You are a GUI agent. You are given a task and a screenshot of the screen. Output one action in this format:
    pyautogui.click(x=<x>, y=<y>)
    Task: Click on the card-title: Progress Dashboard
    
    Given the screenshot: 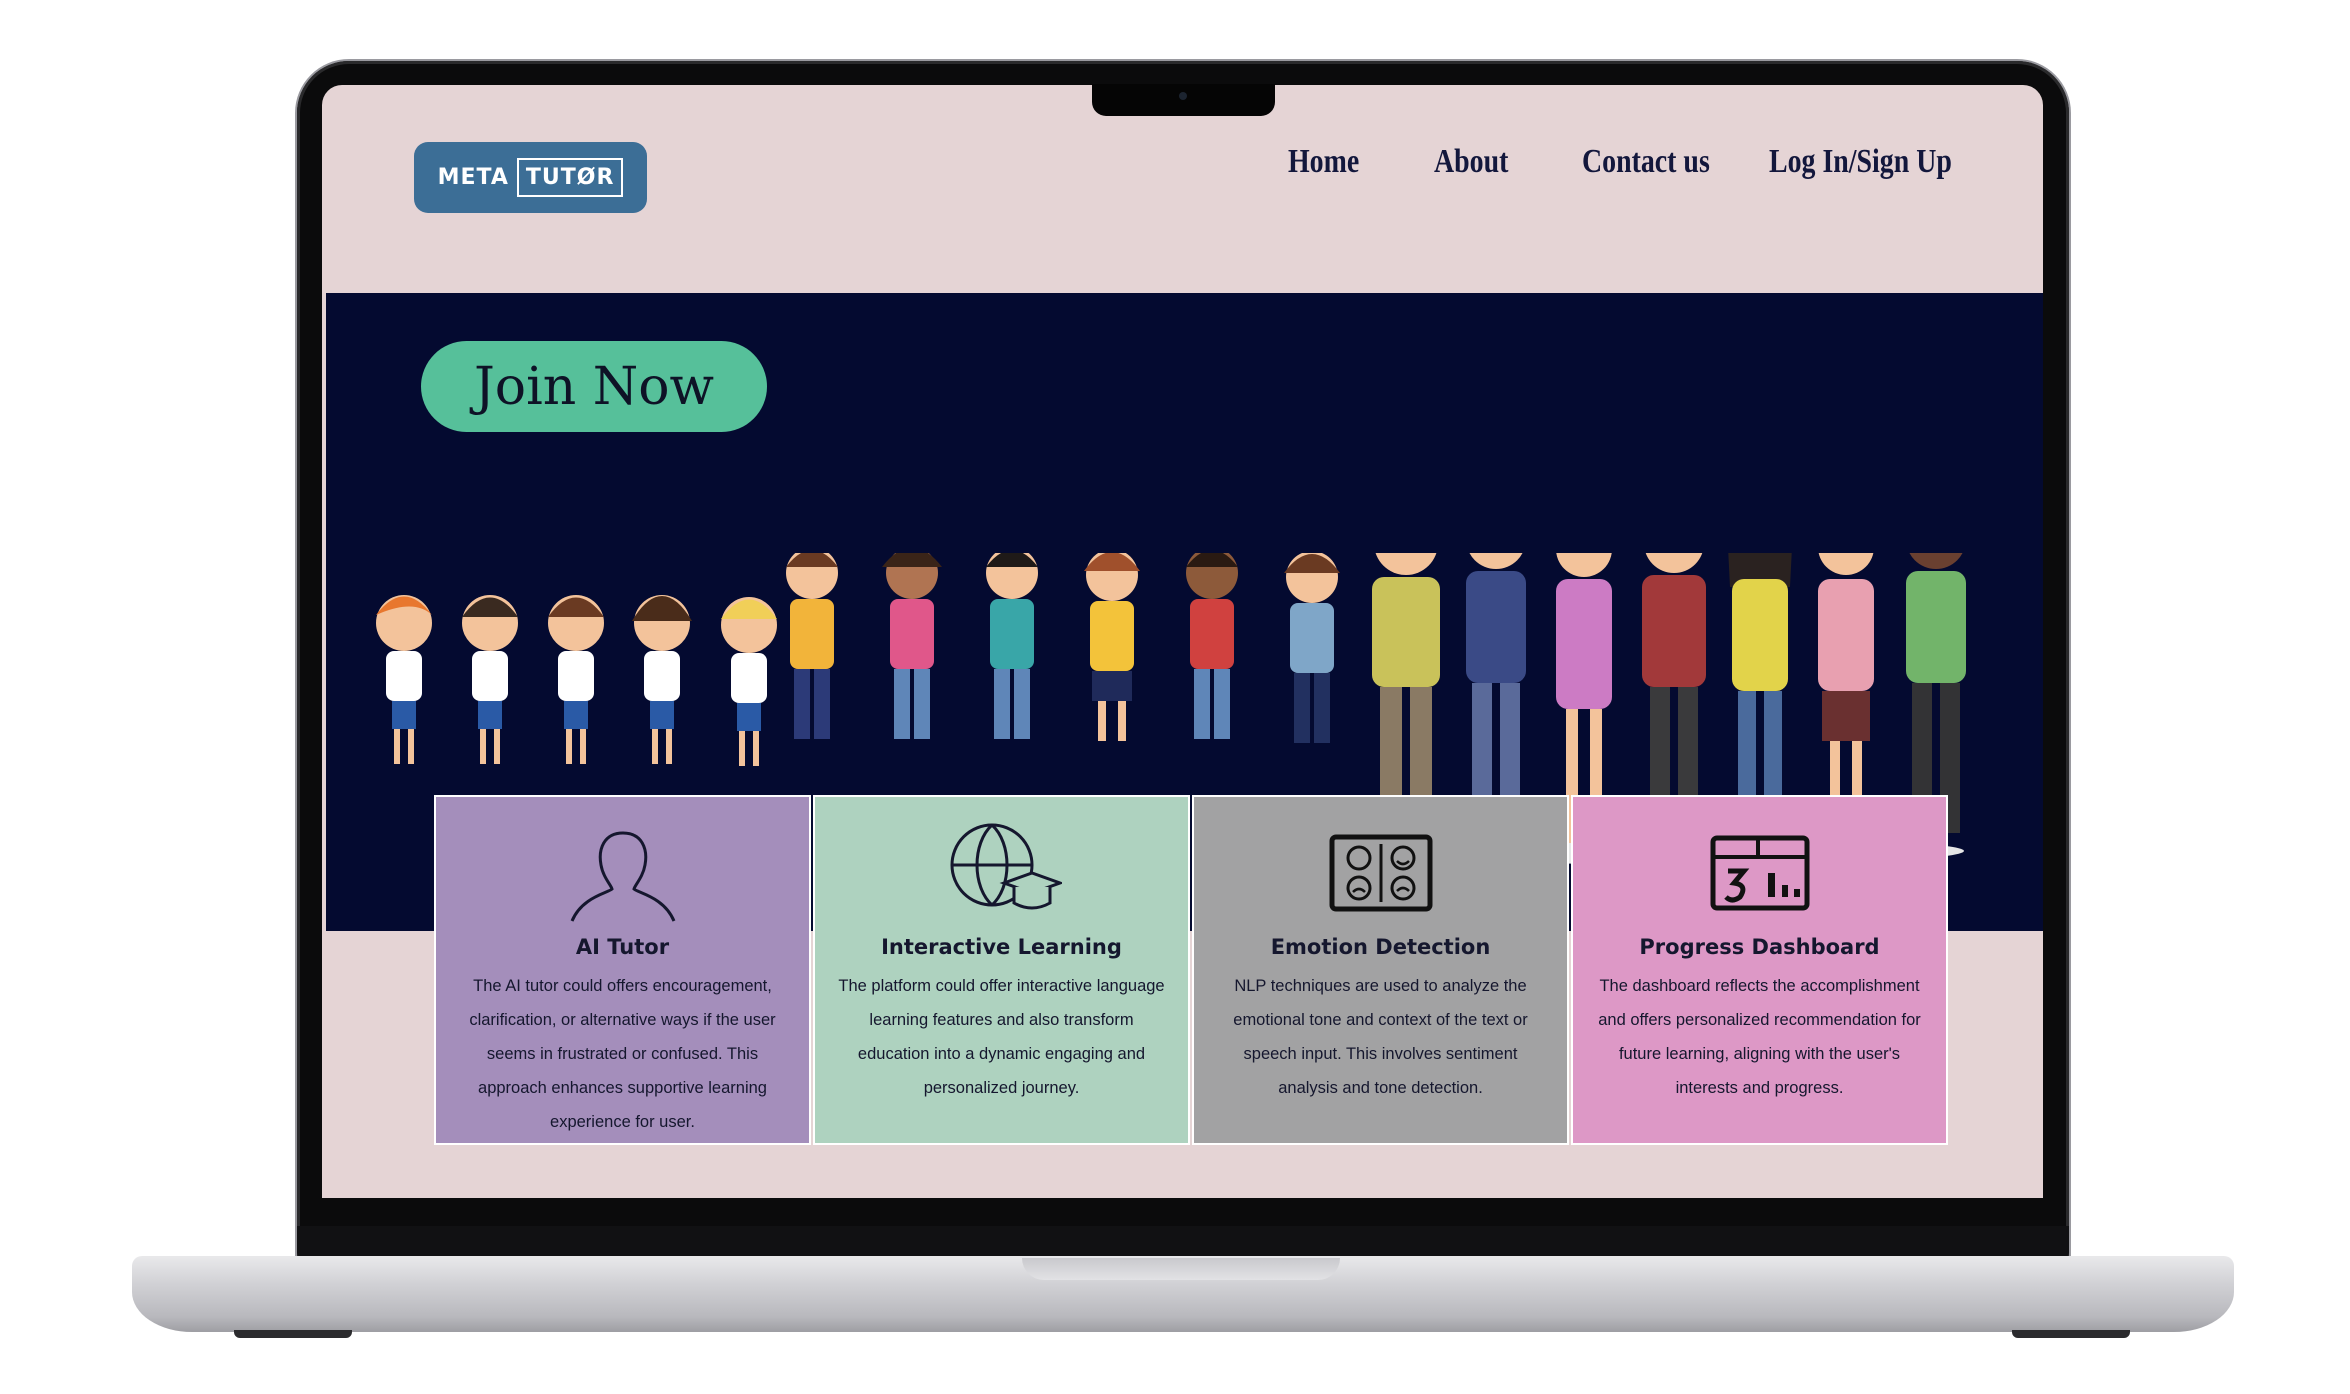 What is the action you would take?
    pyautogui.click(x=1759, y=947)
    